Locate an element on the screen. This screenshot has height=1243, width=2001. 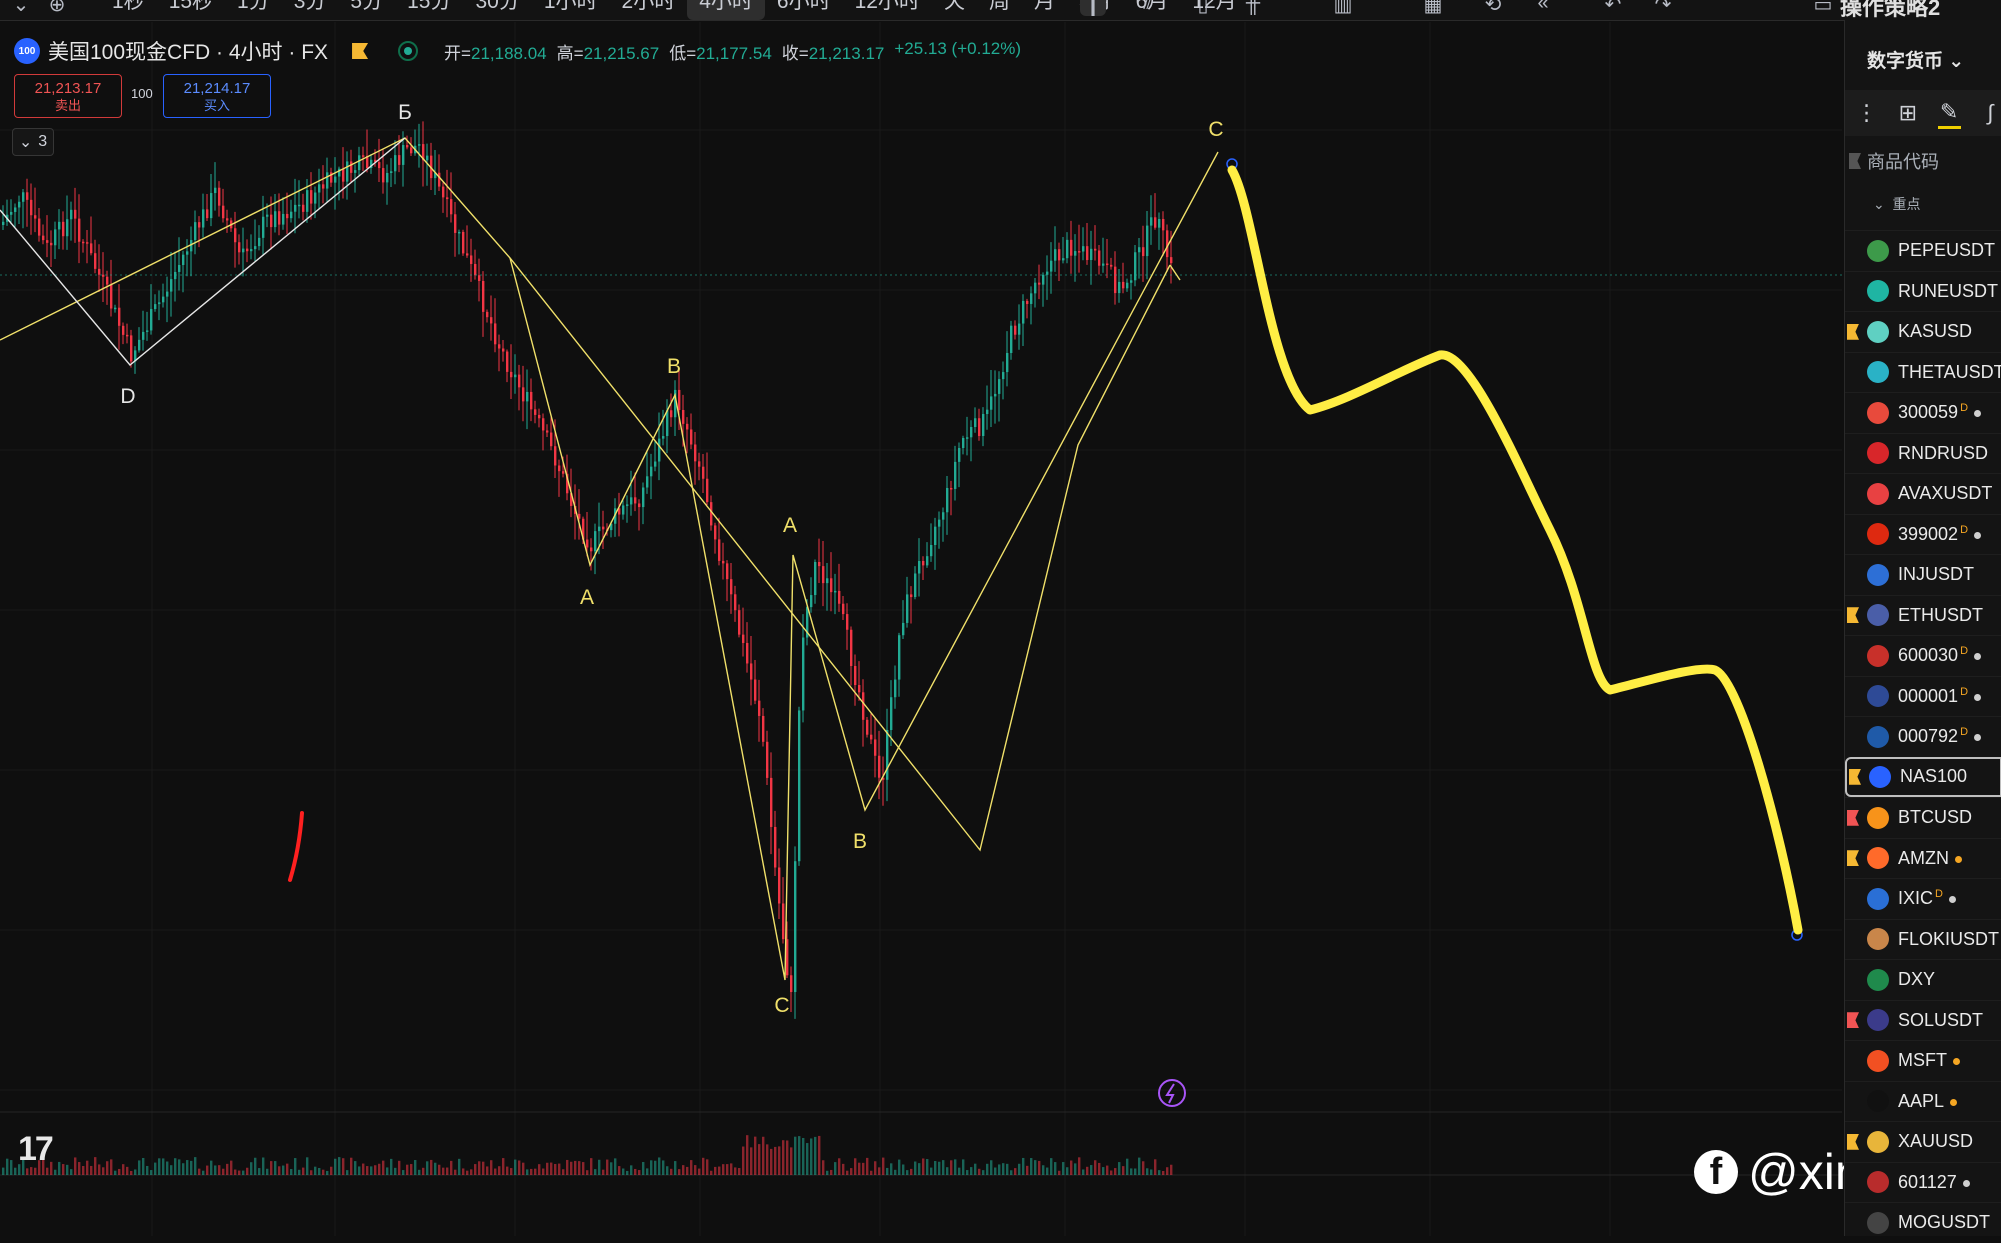
indicators-toggle: ⌄ 3 is located at coordinates (33, 142).